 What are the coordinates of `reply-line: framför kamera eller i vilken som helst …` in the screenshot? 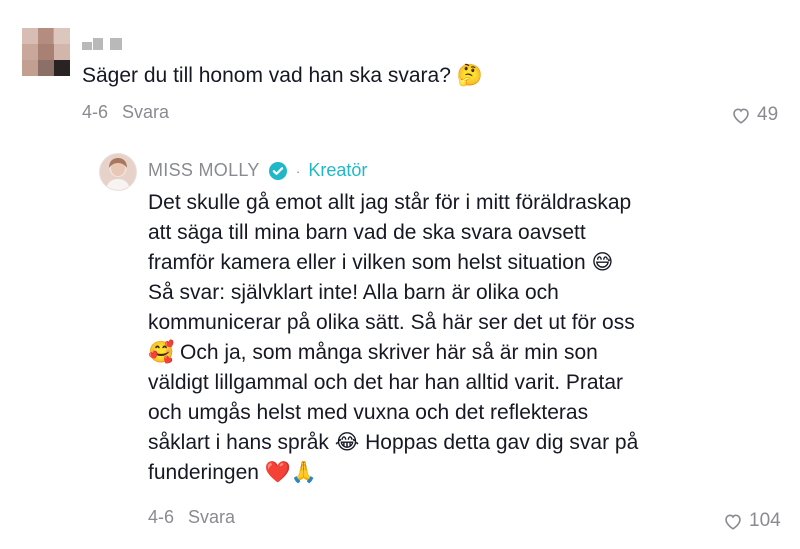 It's located at (381, 262).